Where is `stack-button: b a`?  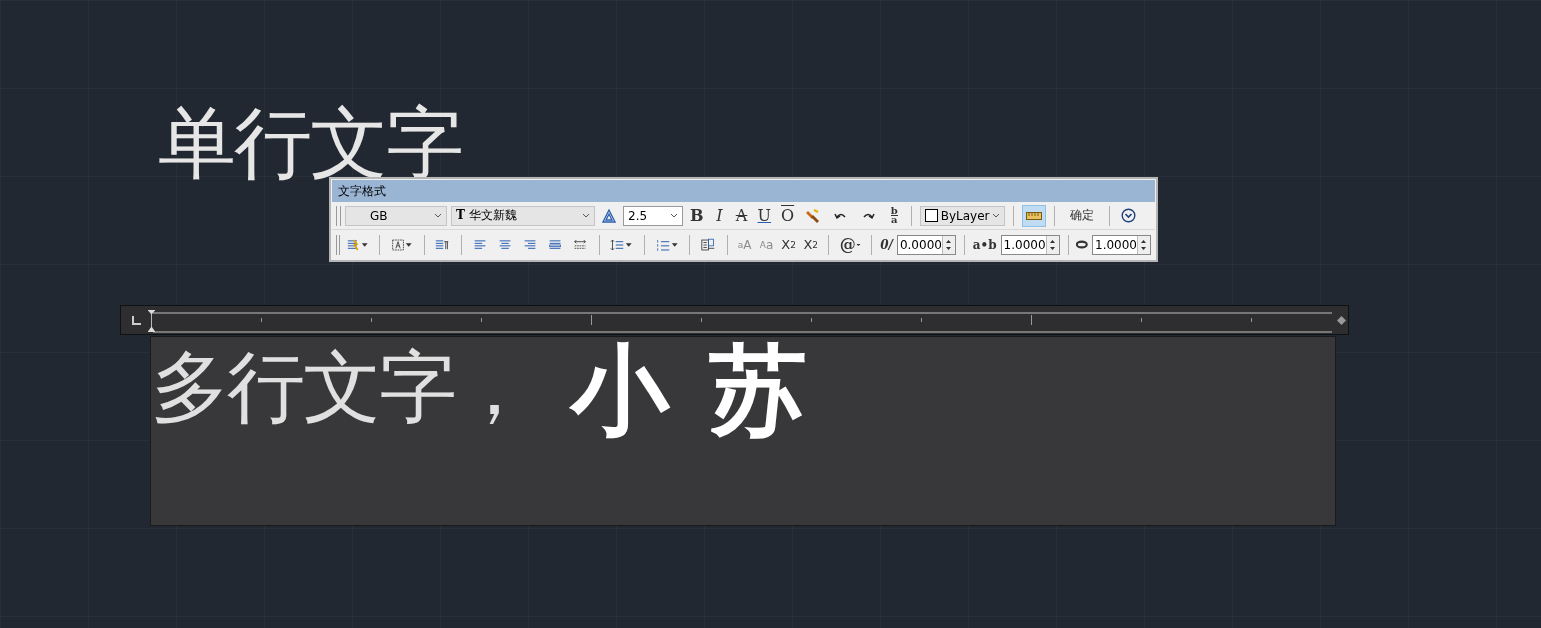 stack-button: b a is located at coordinates (894, 215).